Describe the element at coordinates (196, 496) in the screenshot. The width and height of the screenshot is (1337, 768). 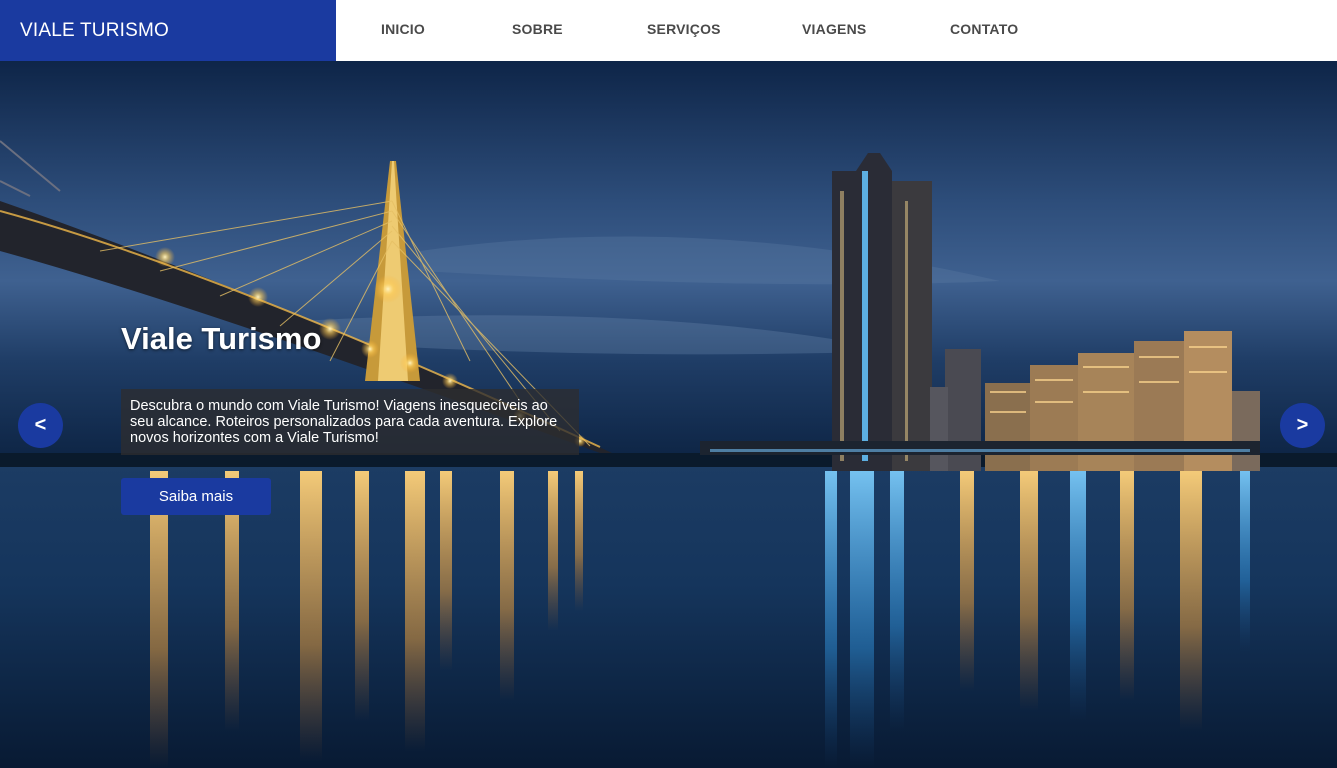
I see `saiba-mais-button: Saiba mais` at that location.